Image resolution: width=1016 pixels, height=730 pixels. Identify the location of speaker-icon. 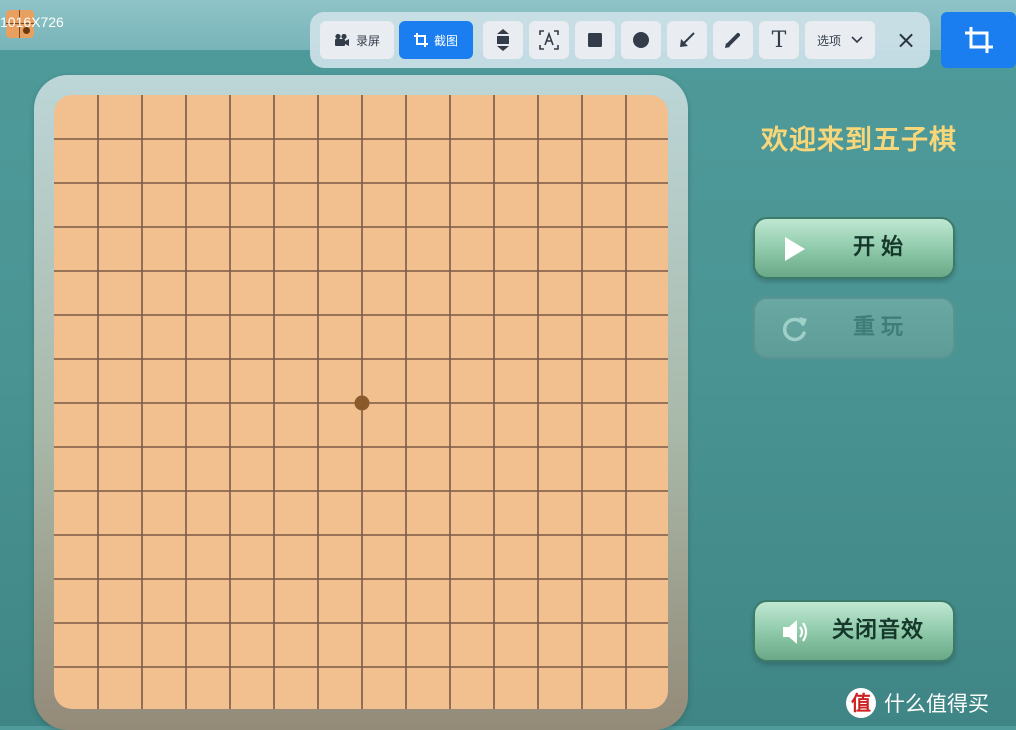
(795, 632).